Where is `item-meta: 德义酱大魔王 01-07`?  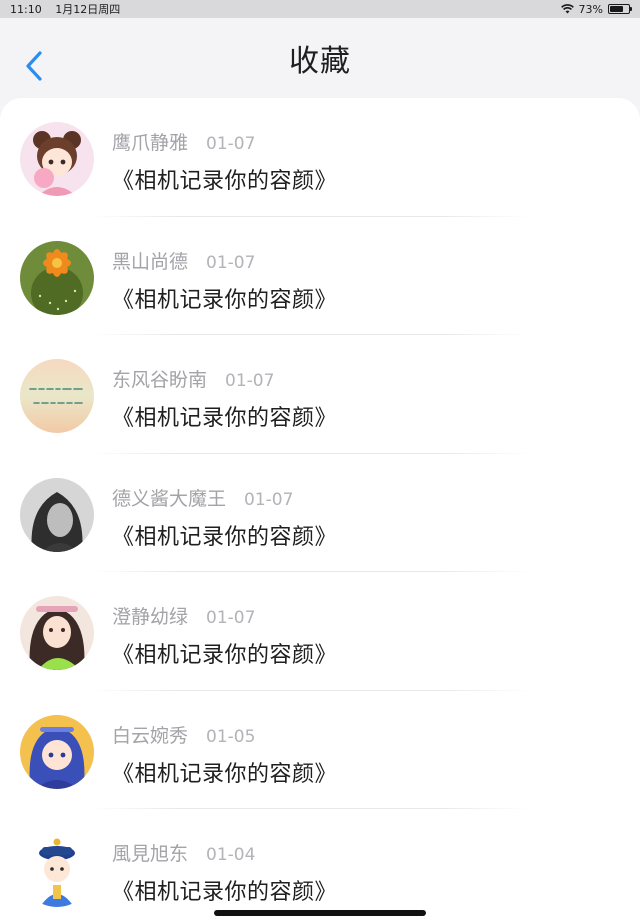
item-meta: 德义酱大魔王 01-07 is located at coordinates (224, 497).